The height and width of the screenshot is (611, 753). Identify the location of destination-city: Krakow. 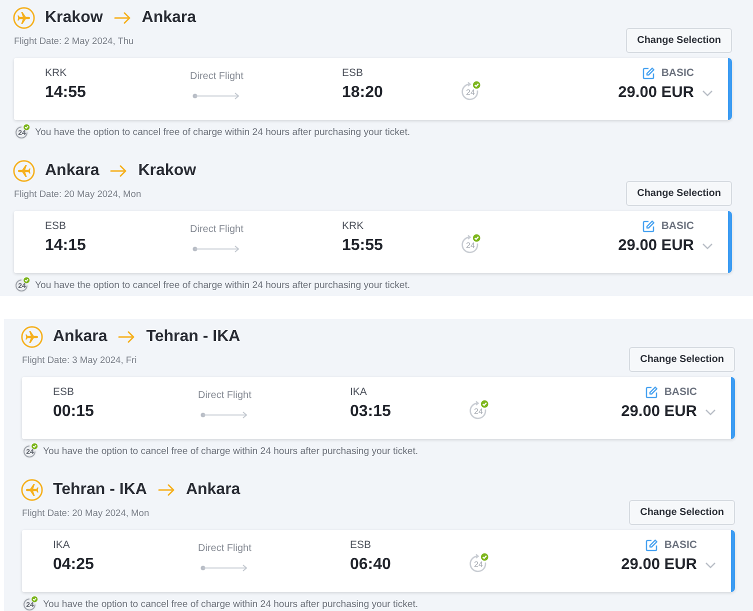
(167, 171).